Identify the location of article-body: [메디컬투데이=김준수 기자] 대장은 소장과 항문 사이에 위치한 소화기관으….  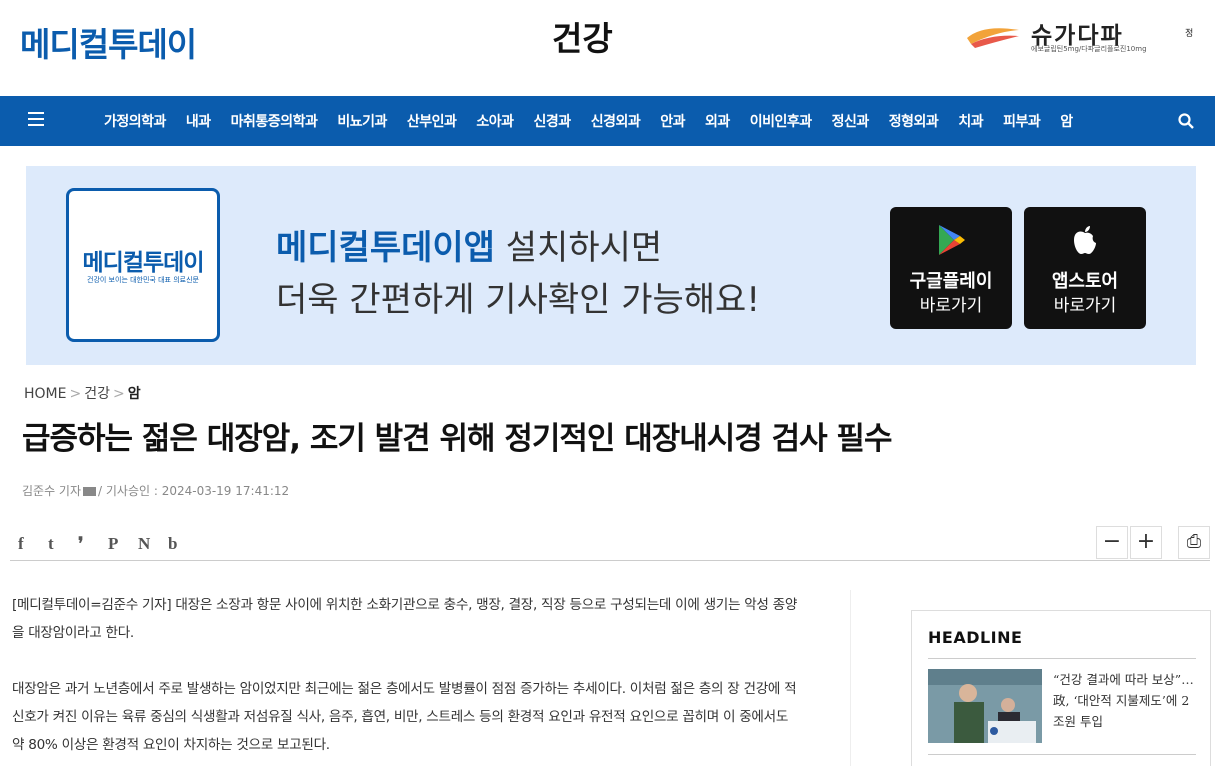
(407, 678).